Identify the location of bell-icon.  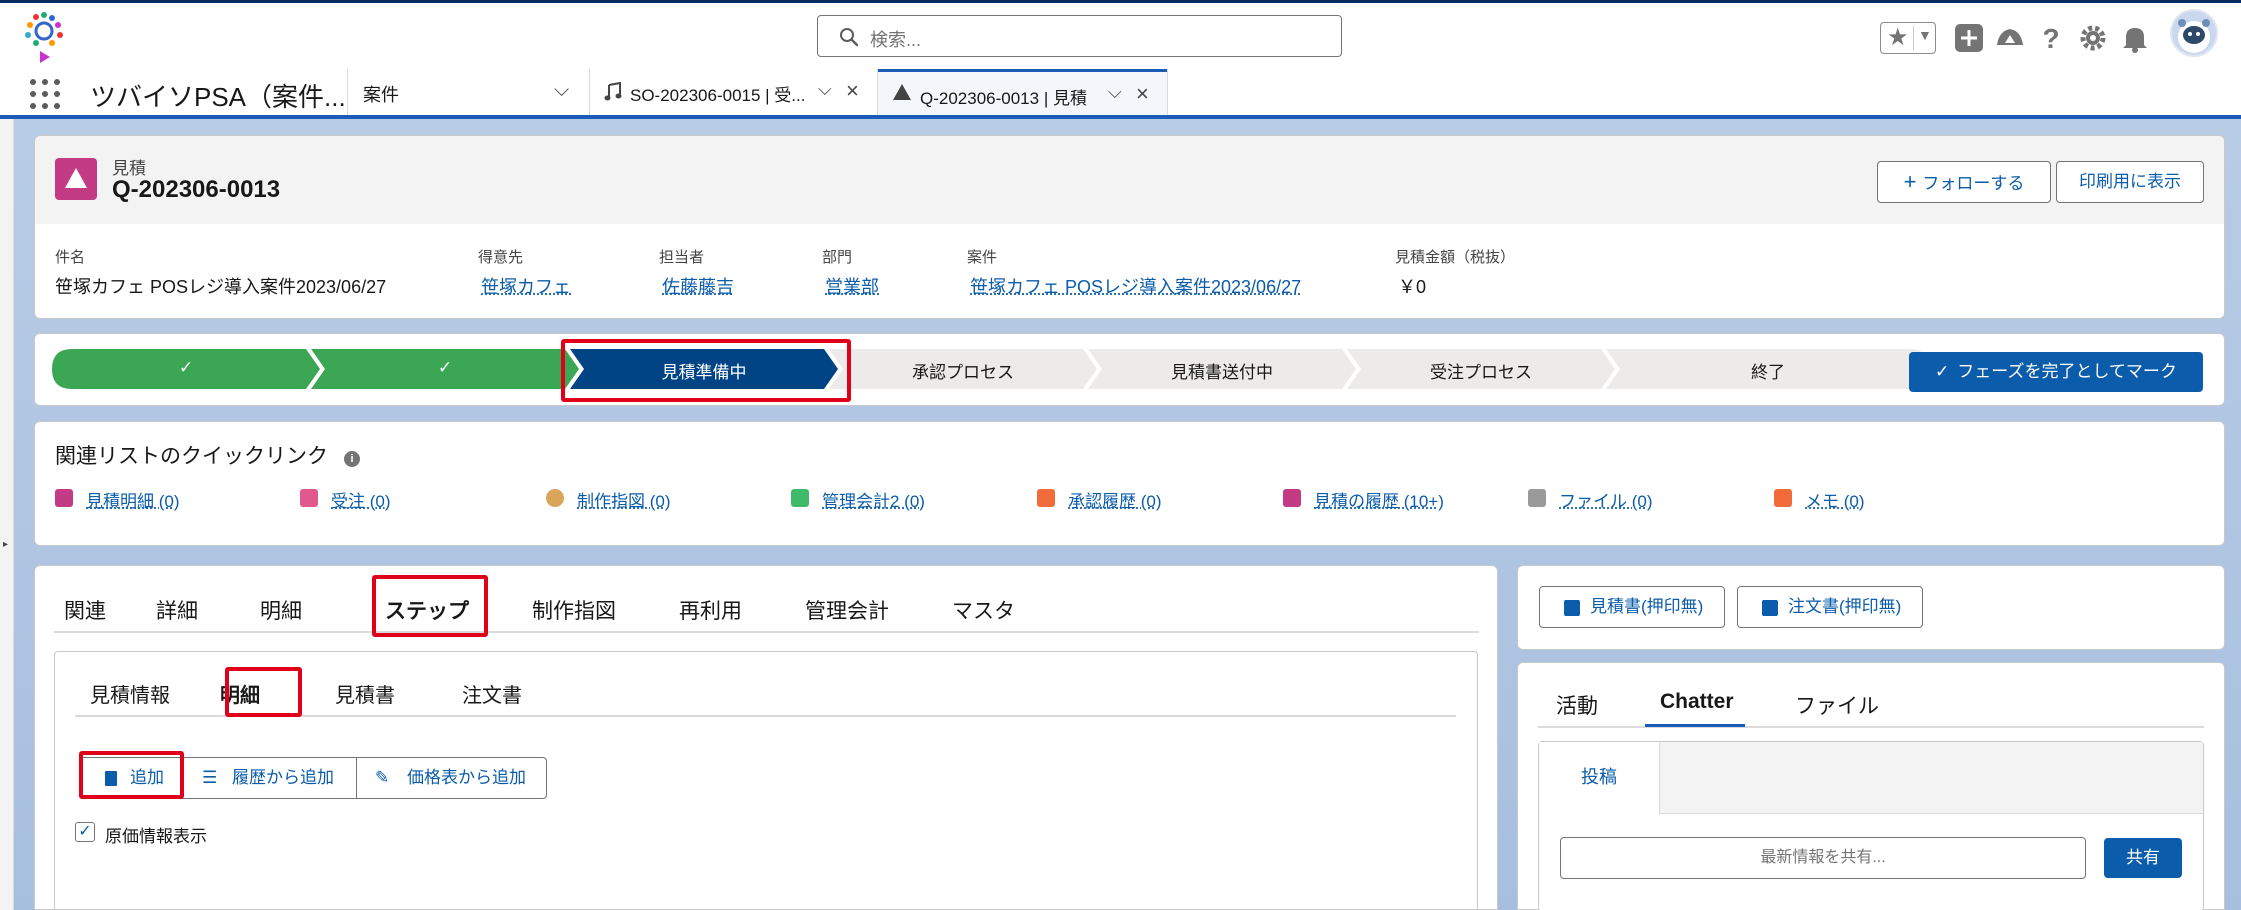
(2135, 38).